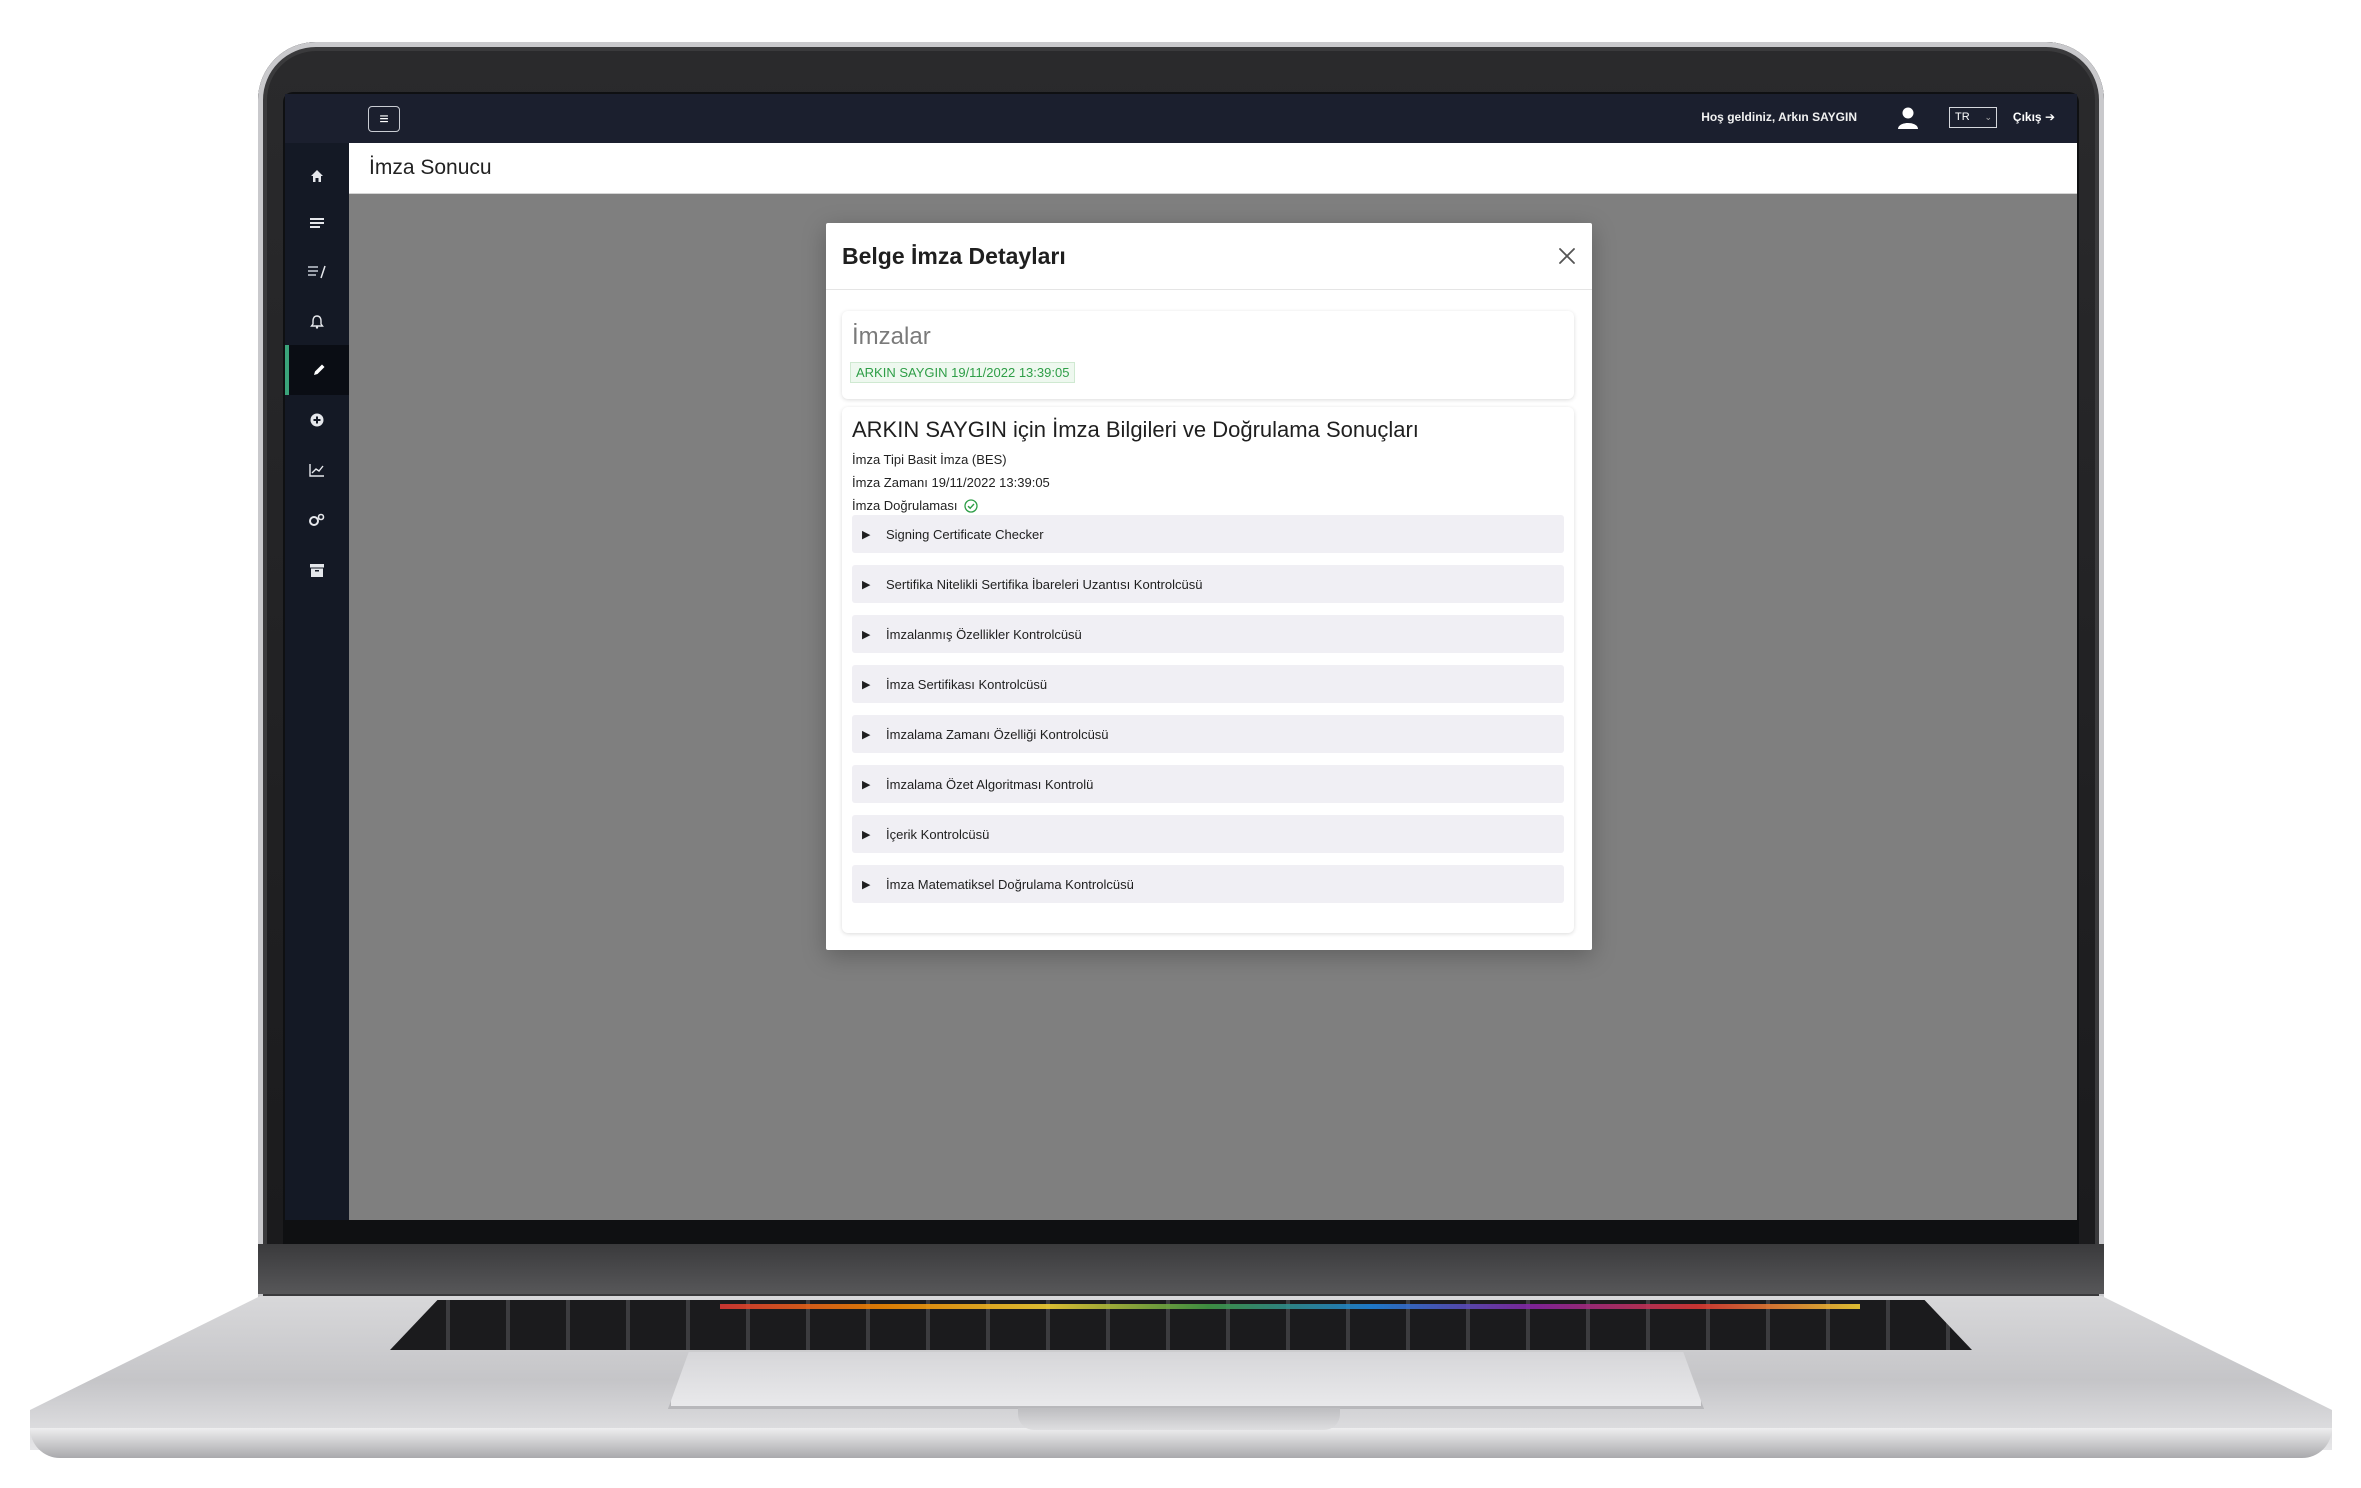 The image size is (2361, 1488). I want to click on sidebar-item-archive, so click(317, 570).